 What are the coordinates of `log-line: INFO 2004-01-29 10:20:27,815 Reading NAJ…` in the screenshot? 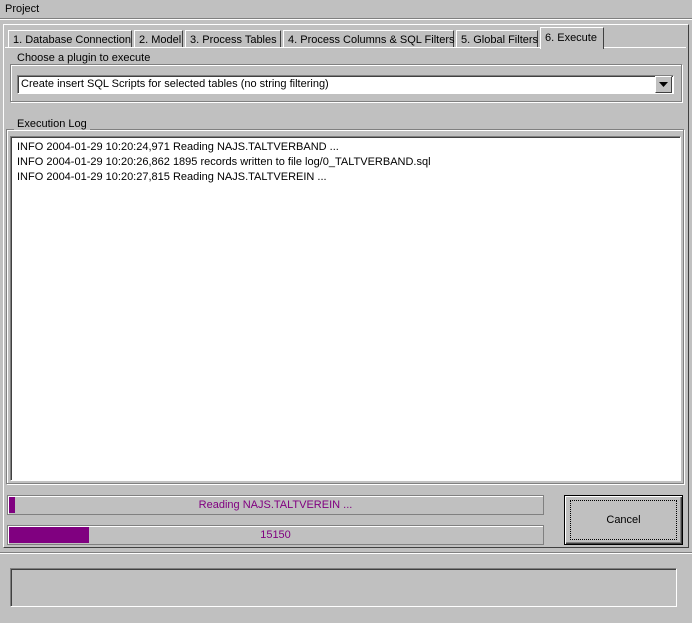 It's located at (172, 177).